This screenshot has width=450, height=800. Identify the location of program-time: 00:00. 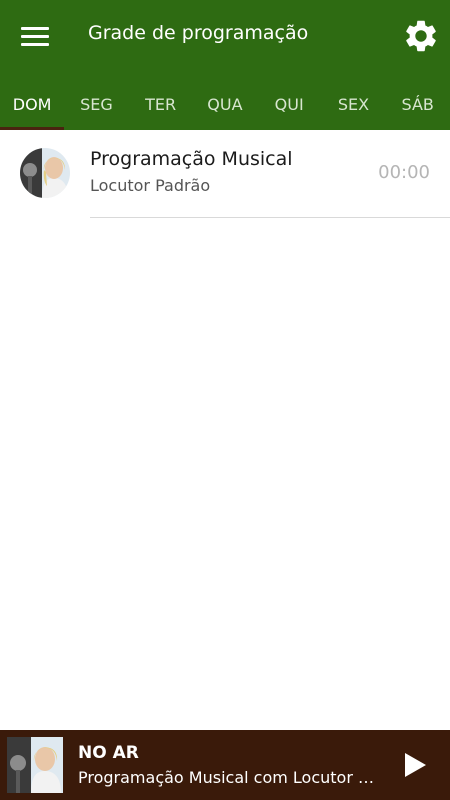
(404, 172).